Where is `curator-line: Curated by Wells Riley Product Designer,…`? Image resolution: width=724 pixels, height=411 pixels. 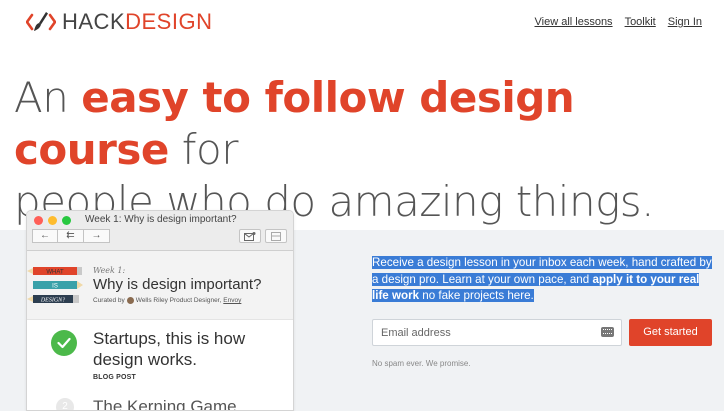 curator-line: Curated by Wells Riley Product Designer,… is located at coordinates (167, 300).